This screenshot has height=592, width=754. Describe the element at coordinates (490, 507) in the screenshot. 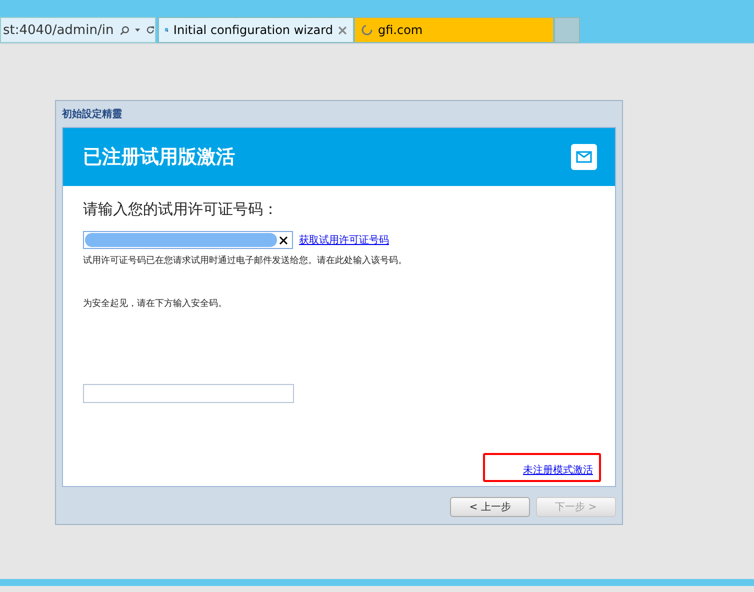

I see `back-button: < 上一步` at that location.